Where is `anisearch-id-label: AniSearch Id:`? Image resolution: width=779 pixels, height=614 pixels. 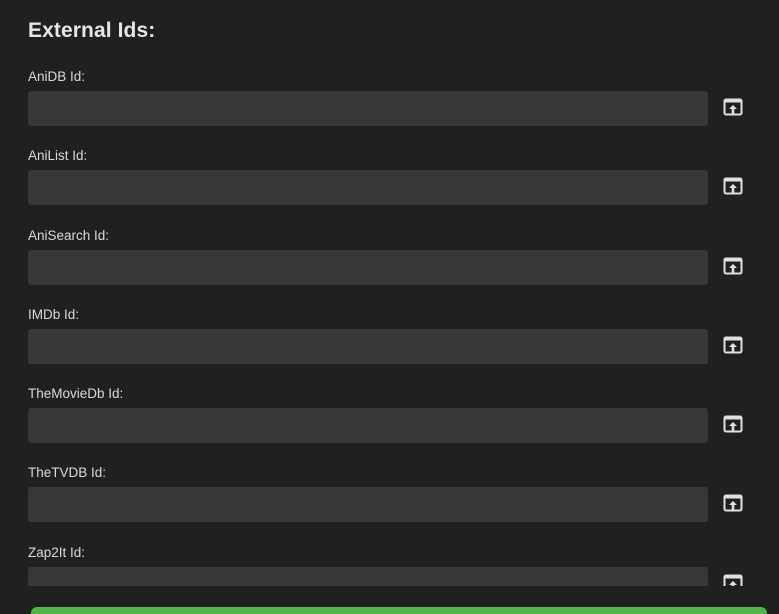 anisearch-id-label: AniSearch Id: is located at coordinates (69, 235).